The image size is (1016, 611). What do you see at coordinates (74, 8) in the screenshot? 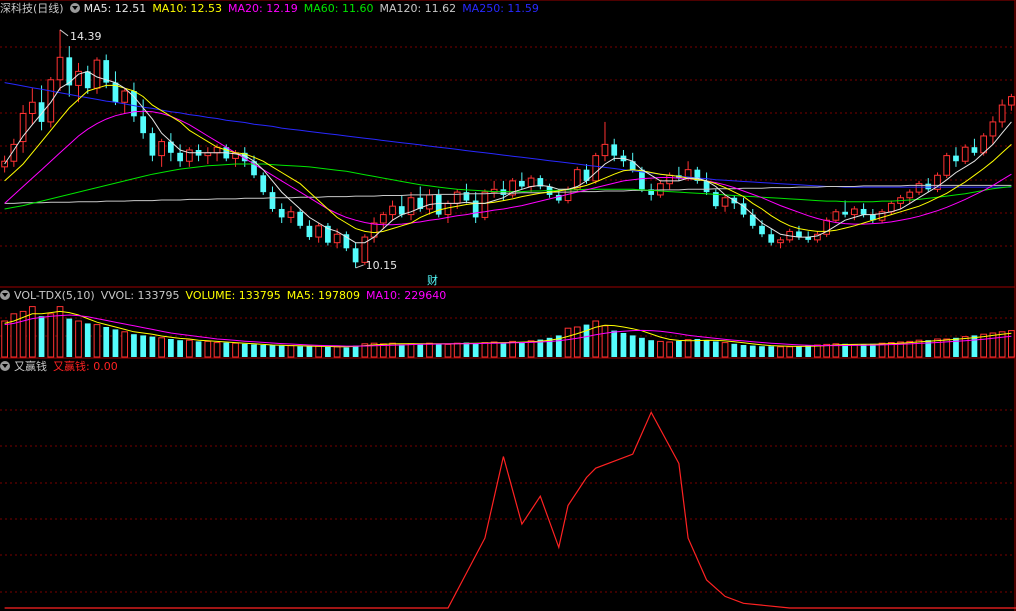
I see `price-panel-menu-icon` at bounding box center [74, 8].